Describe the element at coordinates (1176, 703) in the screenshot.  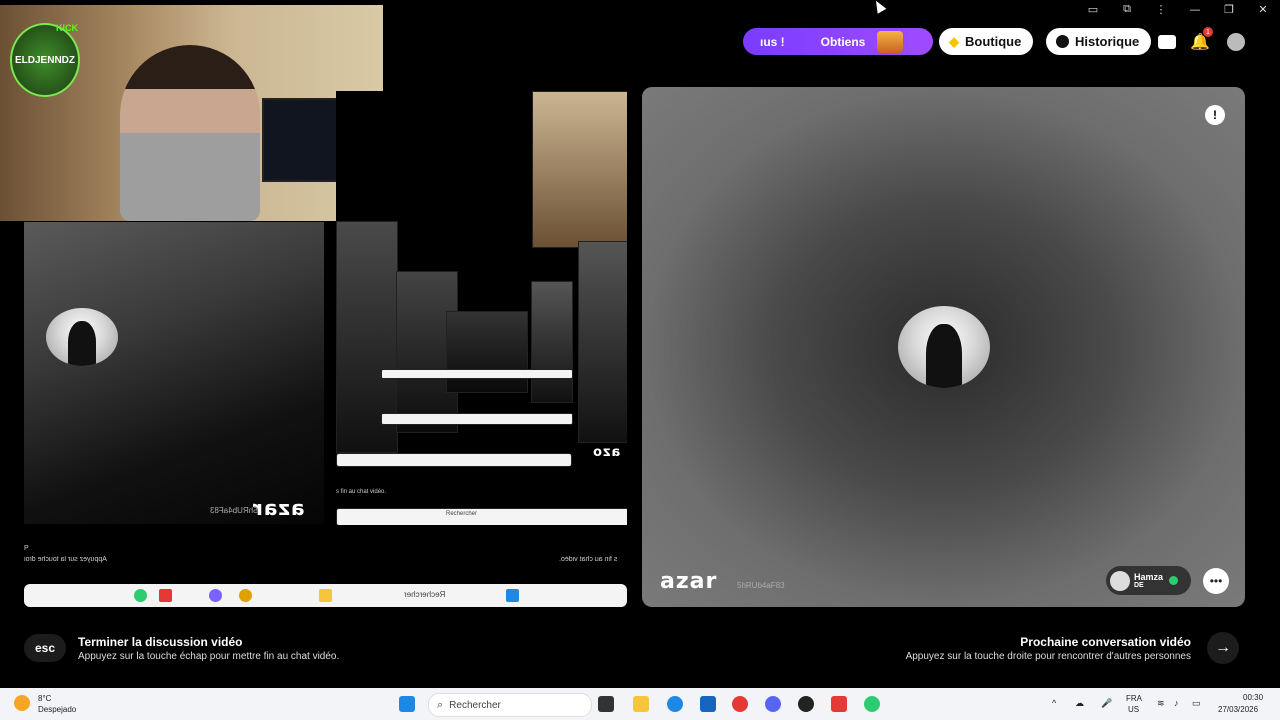
I see `volume-icon: ♪` at that location.